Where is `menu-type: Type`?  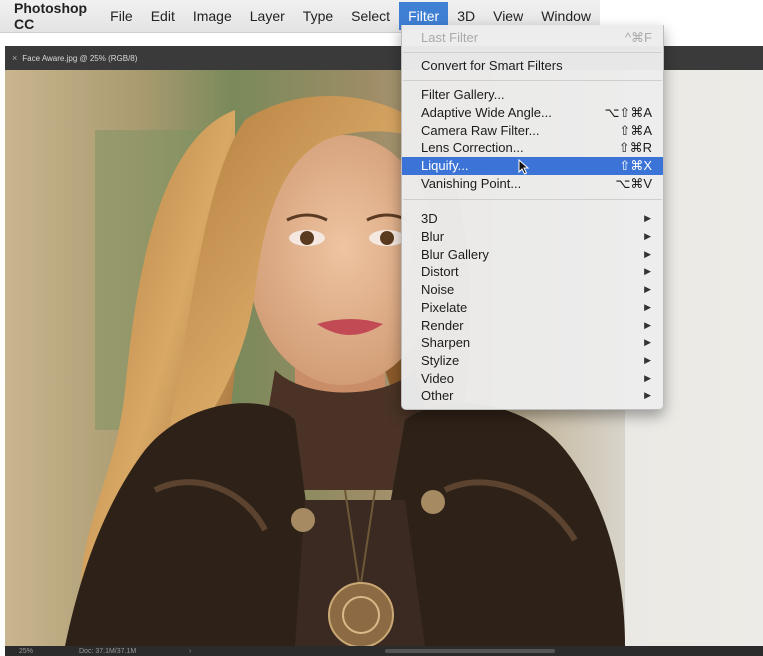
menu-type: Type is located at coordinates (318, 16).